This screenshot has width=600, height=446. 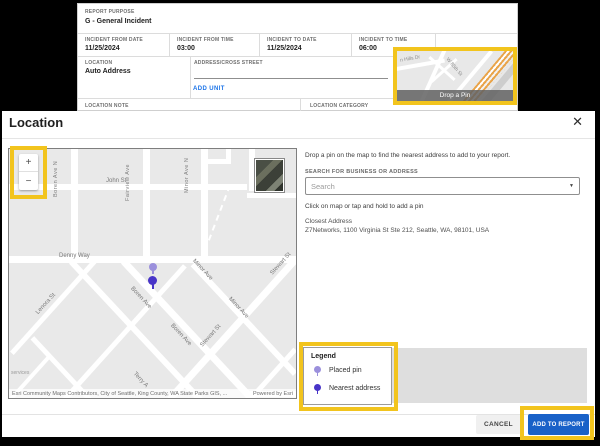 I want to click on placed-pin-stem, so click(x=153, y=272).